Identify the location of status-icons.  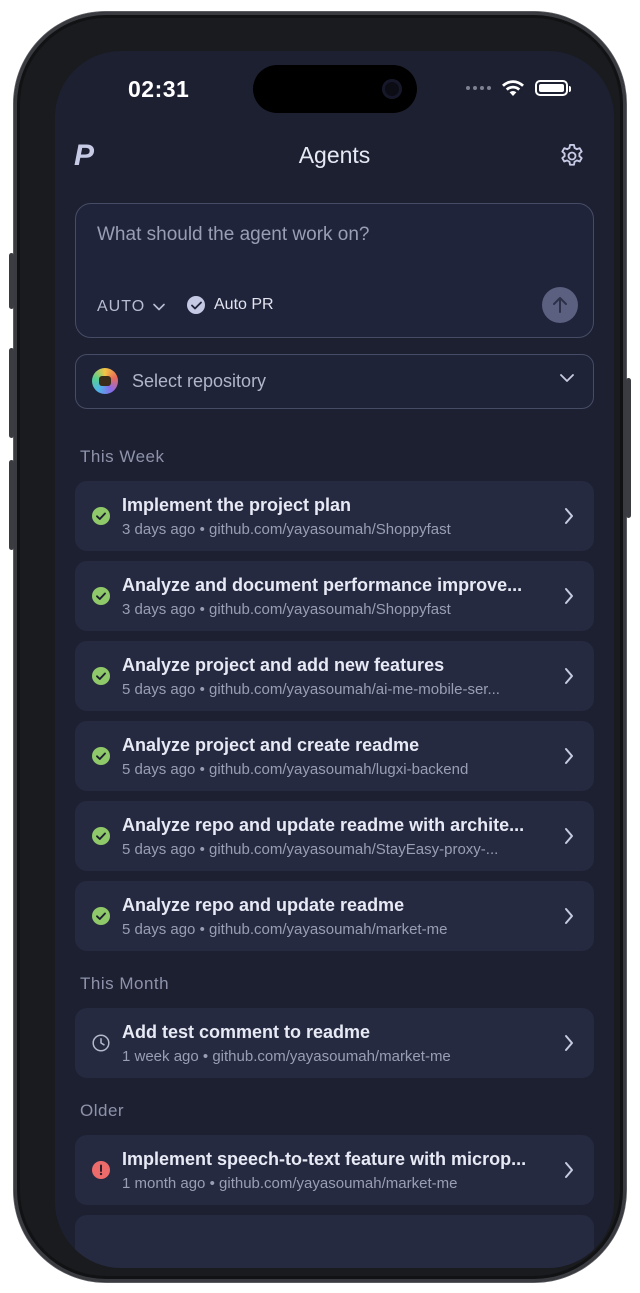
(518, 88).